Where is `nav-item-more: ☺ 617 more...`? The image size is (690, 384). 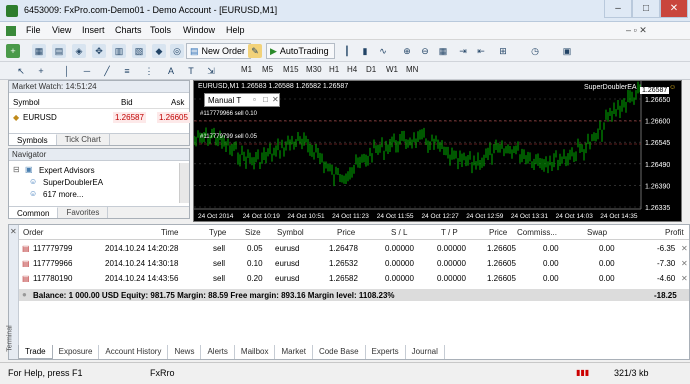
nav-item-more: ☺ 617 more... is located at coordinates (104, 194).